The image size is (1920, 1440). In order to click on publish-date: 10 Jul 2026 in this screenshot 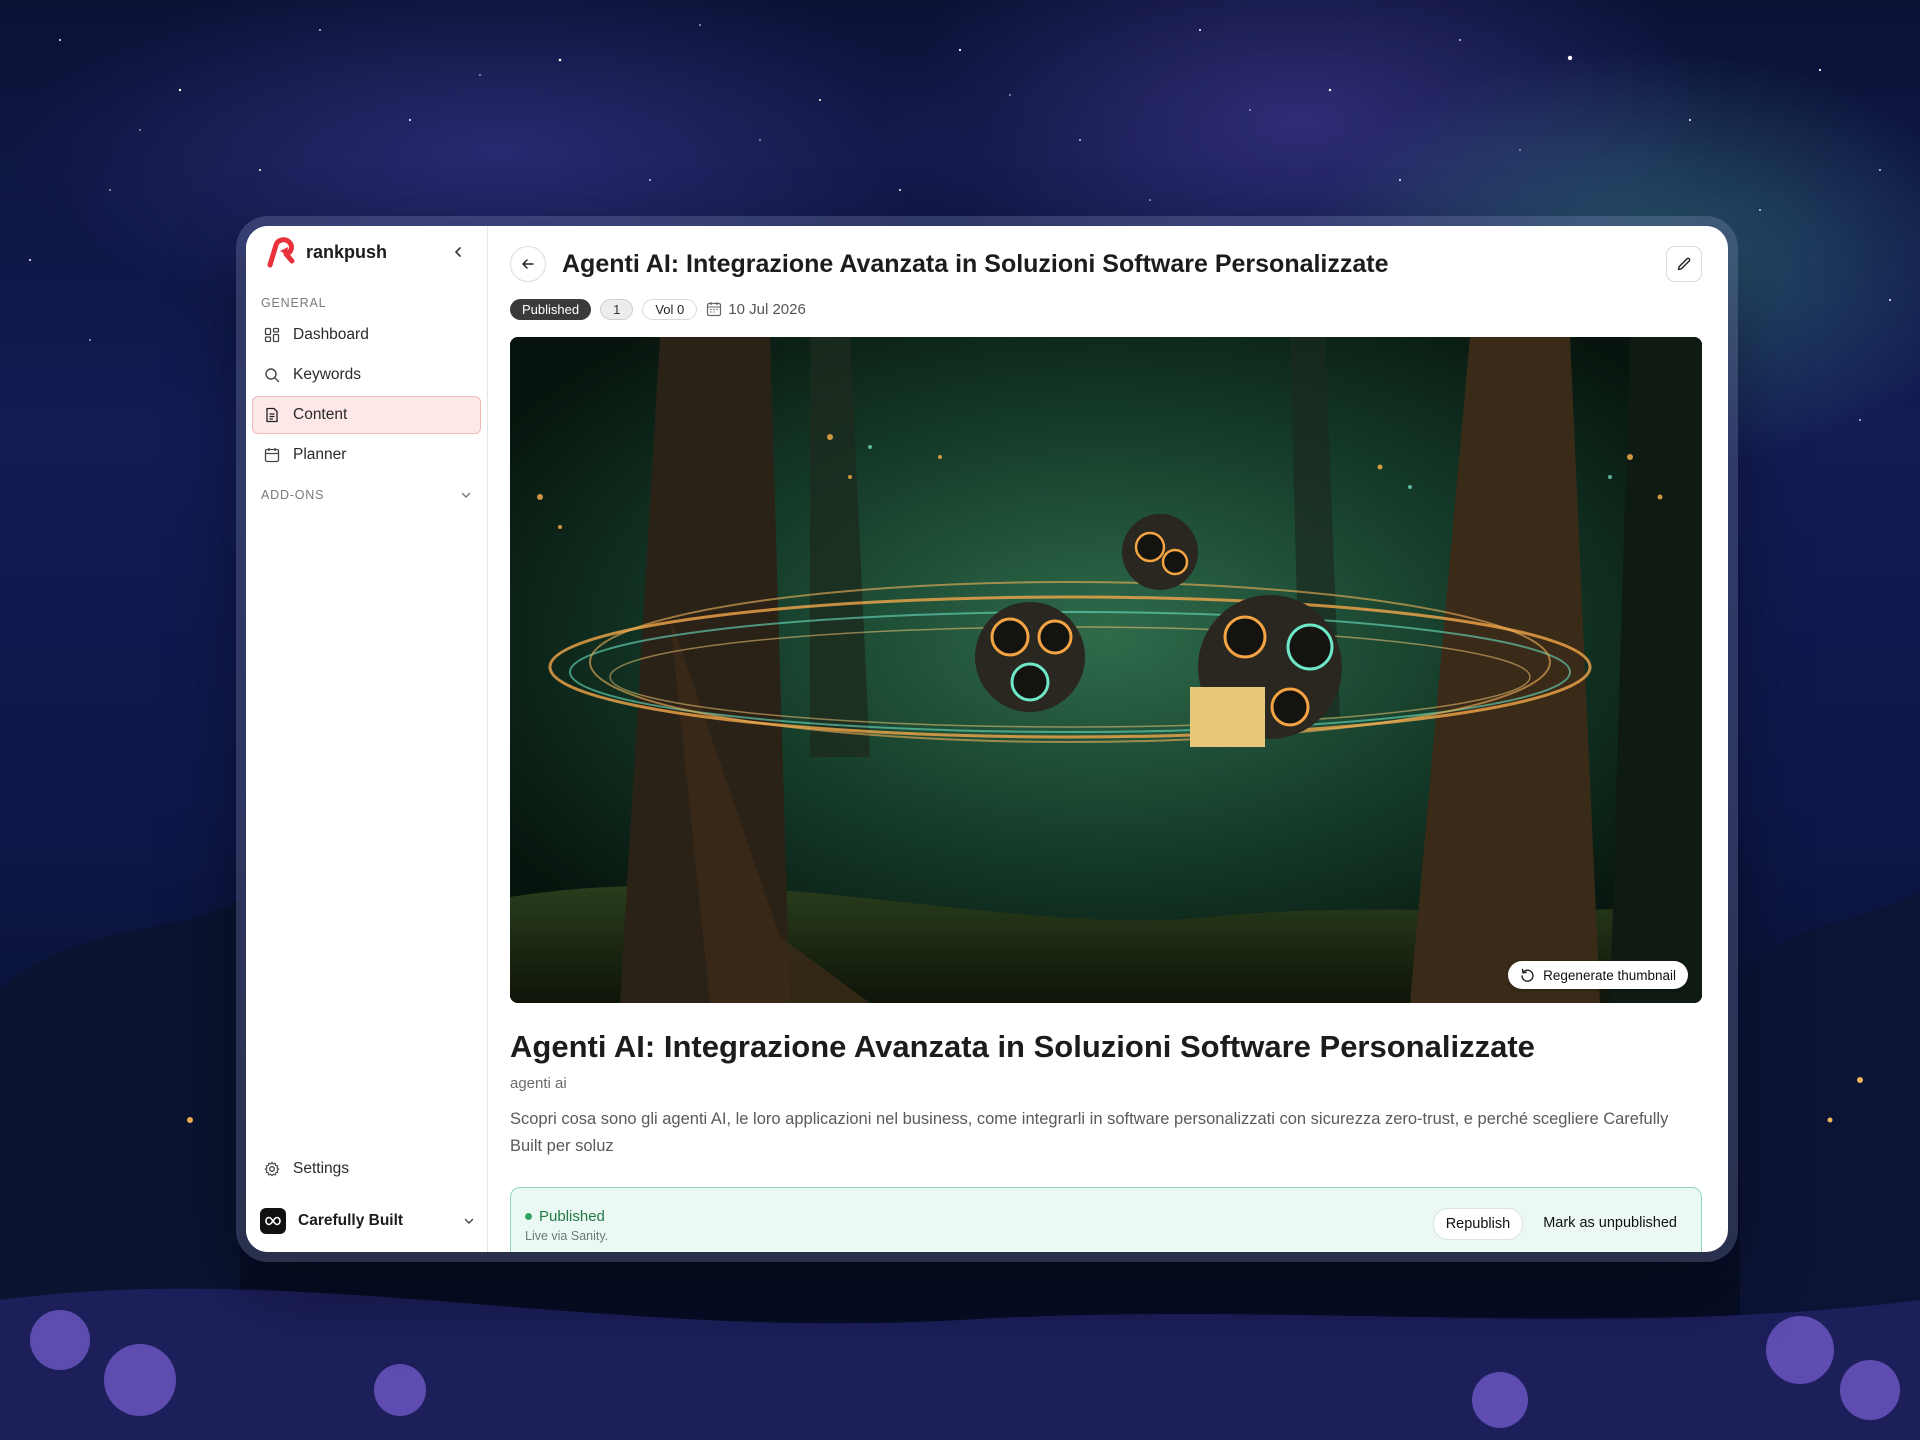, I will do `click(756, 309)`.